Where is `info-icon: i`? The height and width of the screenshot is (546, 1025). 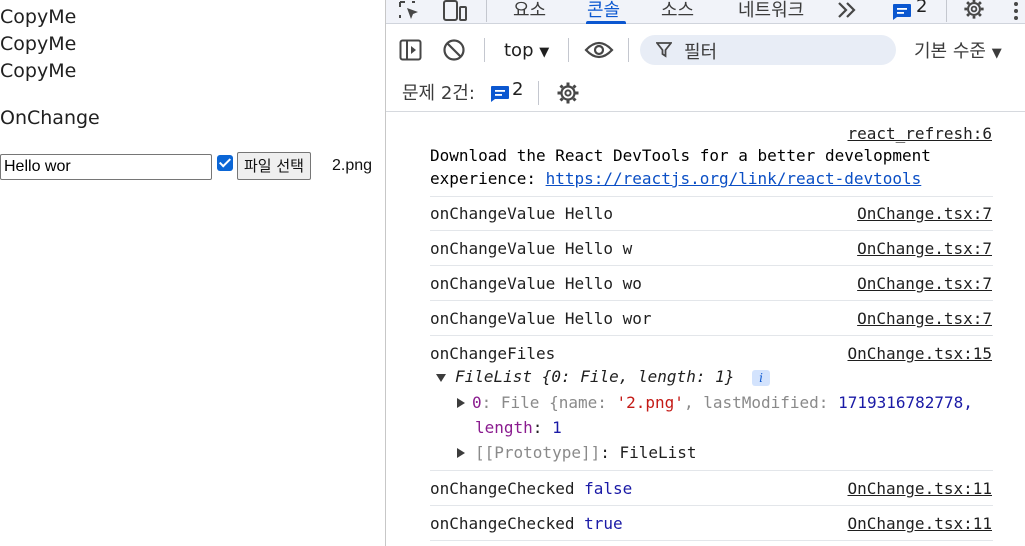
info-icon: i is located at coordinates (761, 378).